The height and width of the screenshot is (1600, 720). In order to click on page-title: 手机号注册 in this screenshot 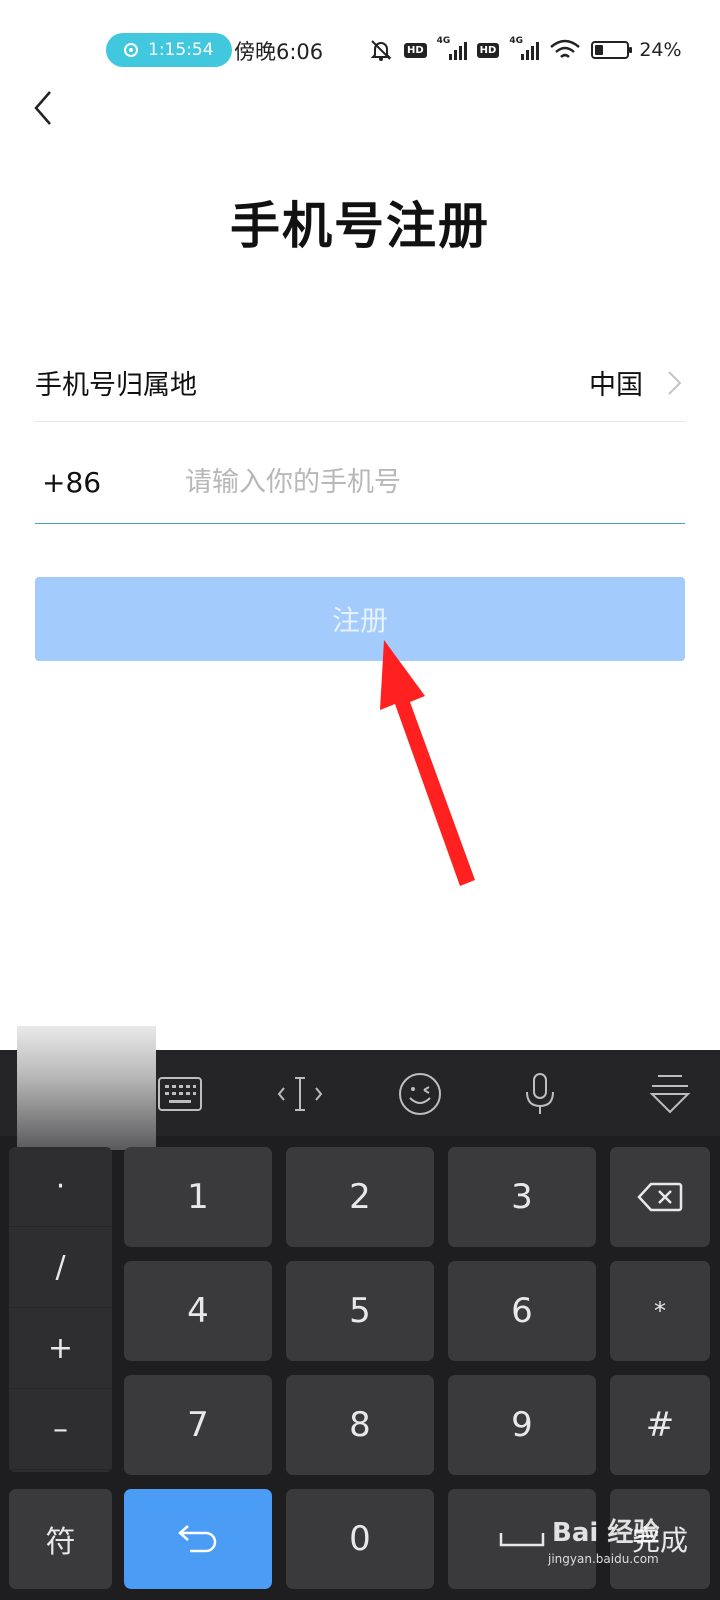, I will do `click(360, 226)`.